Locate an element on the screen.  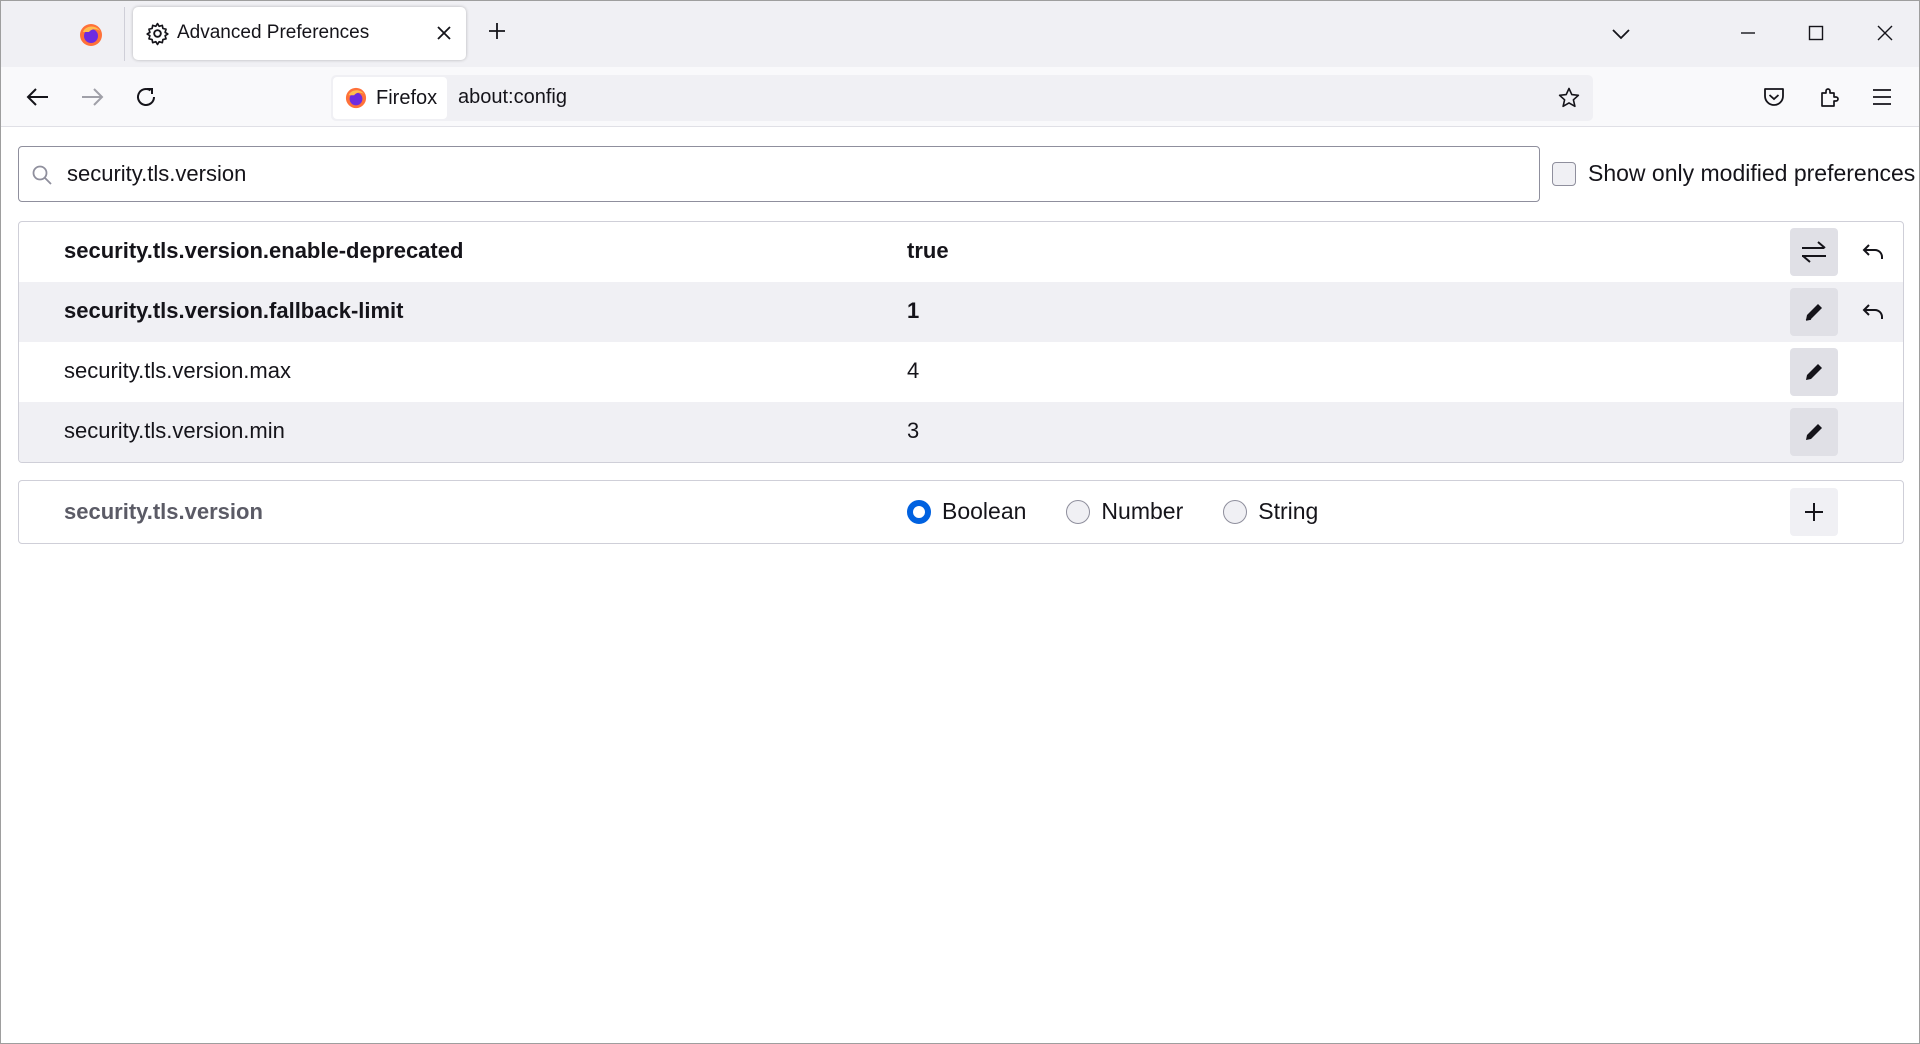
pref-value: true is located at coordinates (928, 250).